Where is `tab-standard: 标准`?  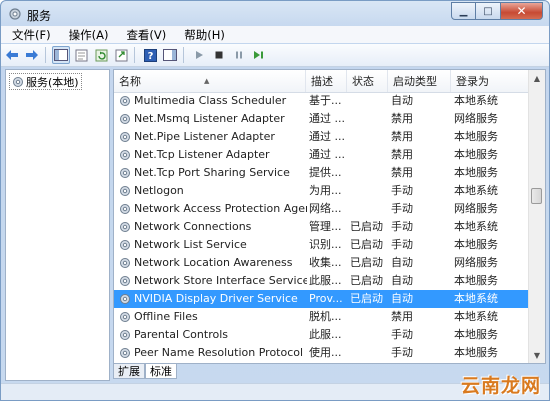
tab-standard: 标准 is located at coordinates (161, 371).